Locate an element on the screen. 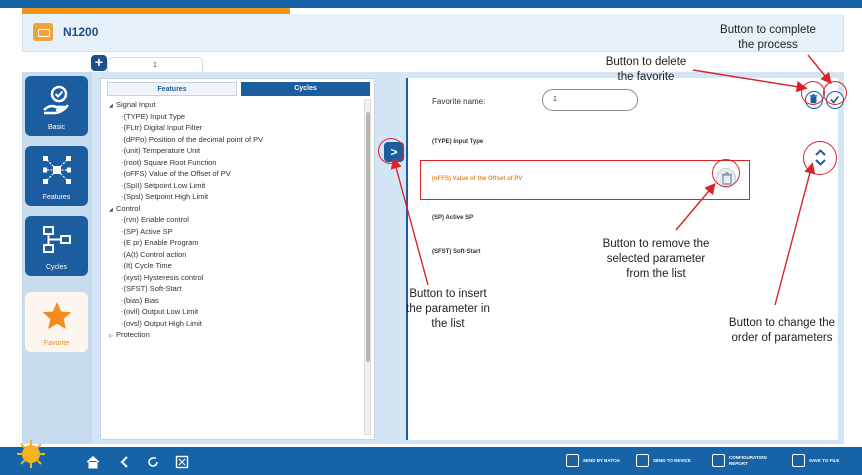  refresh-icon is located at coordinates (153, 462).